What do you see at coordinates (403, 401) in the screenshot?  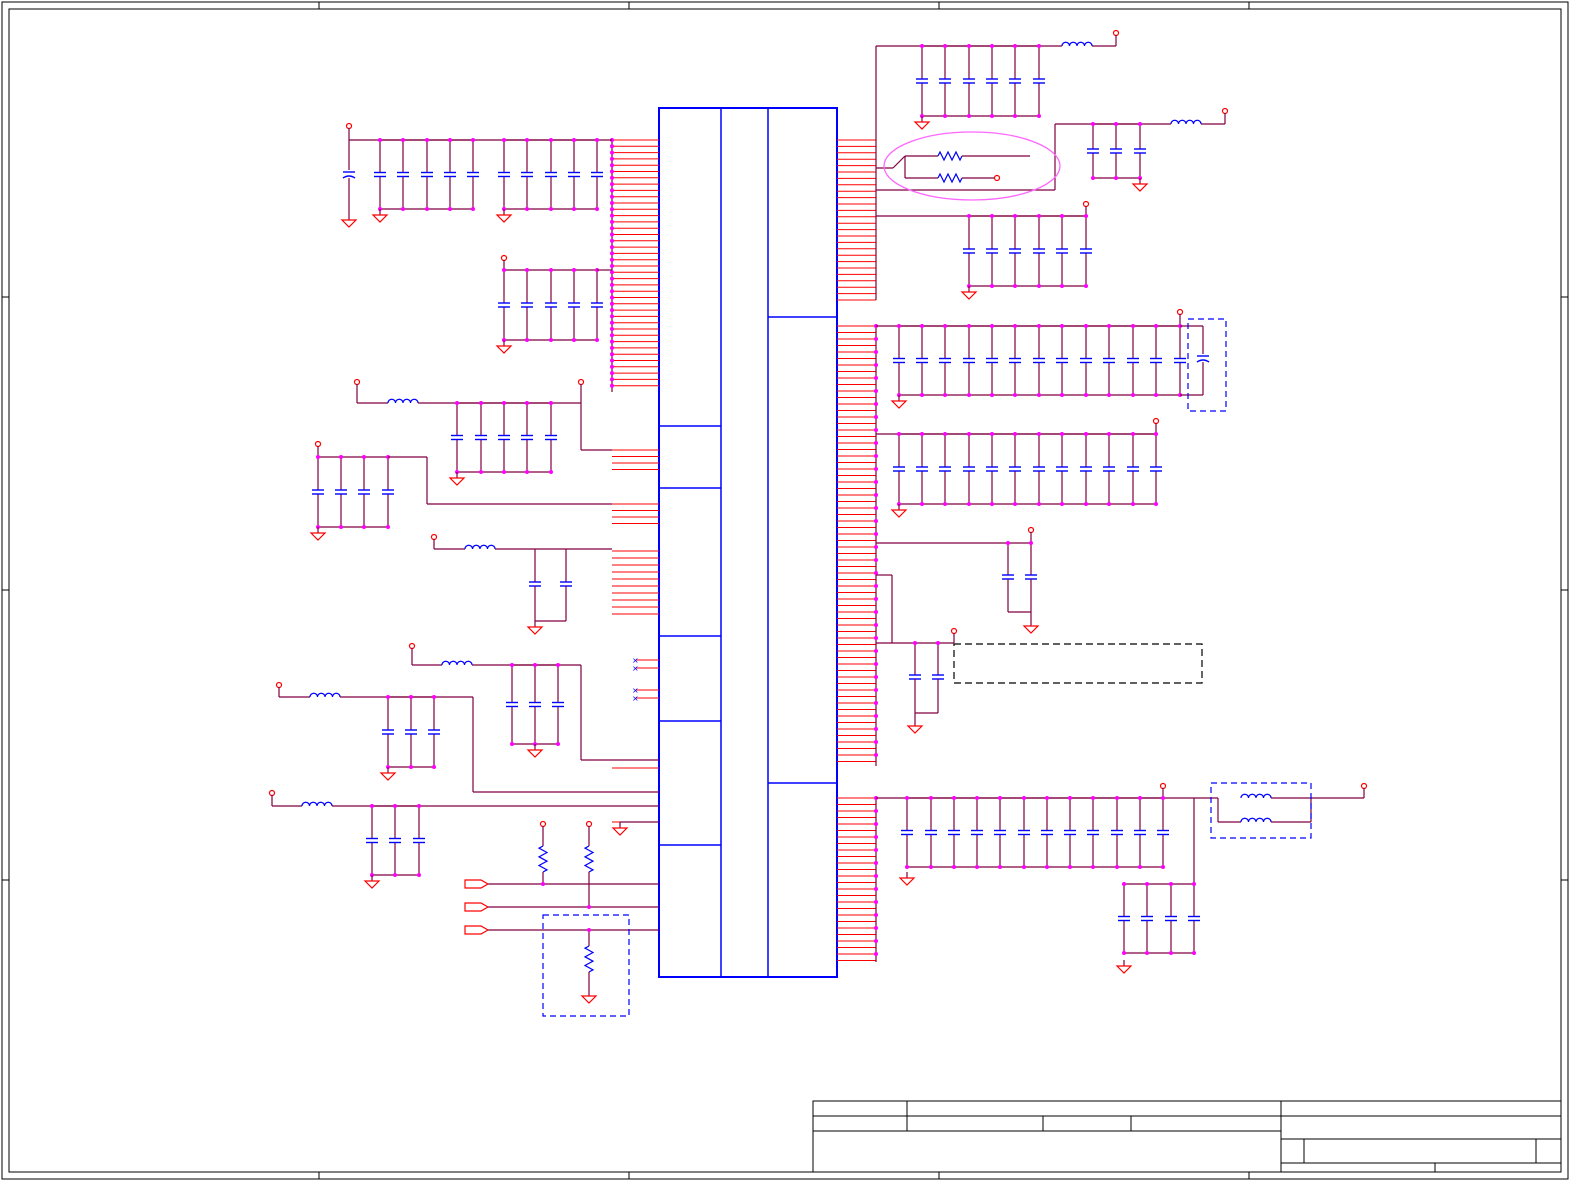 I see `inductor` at bounding box center [403, 401].